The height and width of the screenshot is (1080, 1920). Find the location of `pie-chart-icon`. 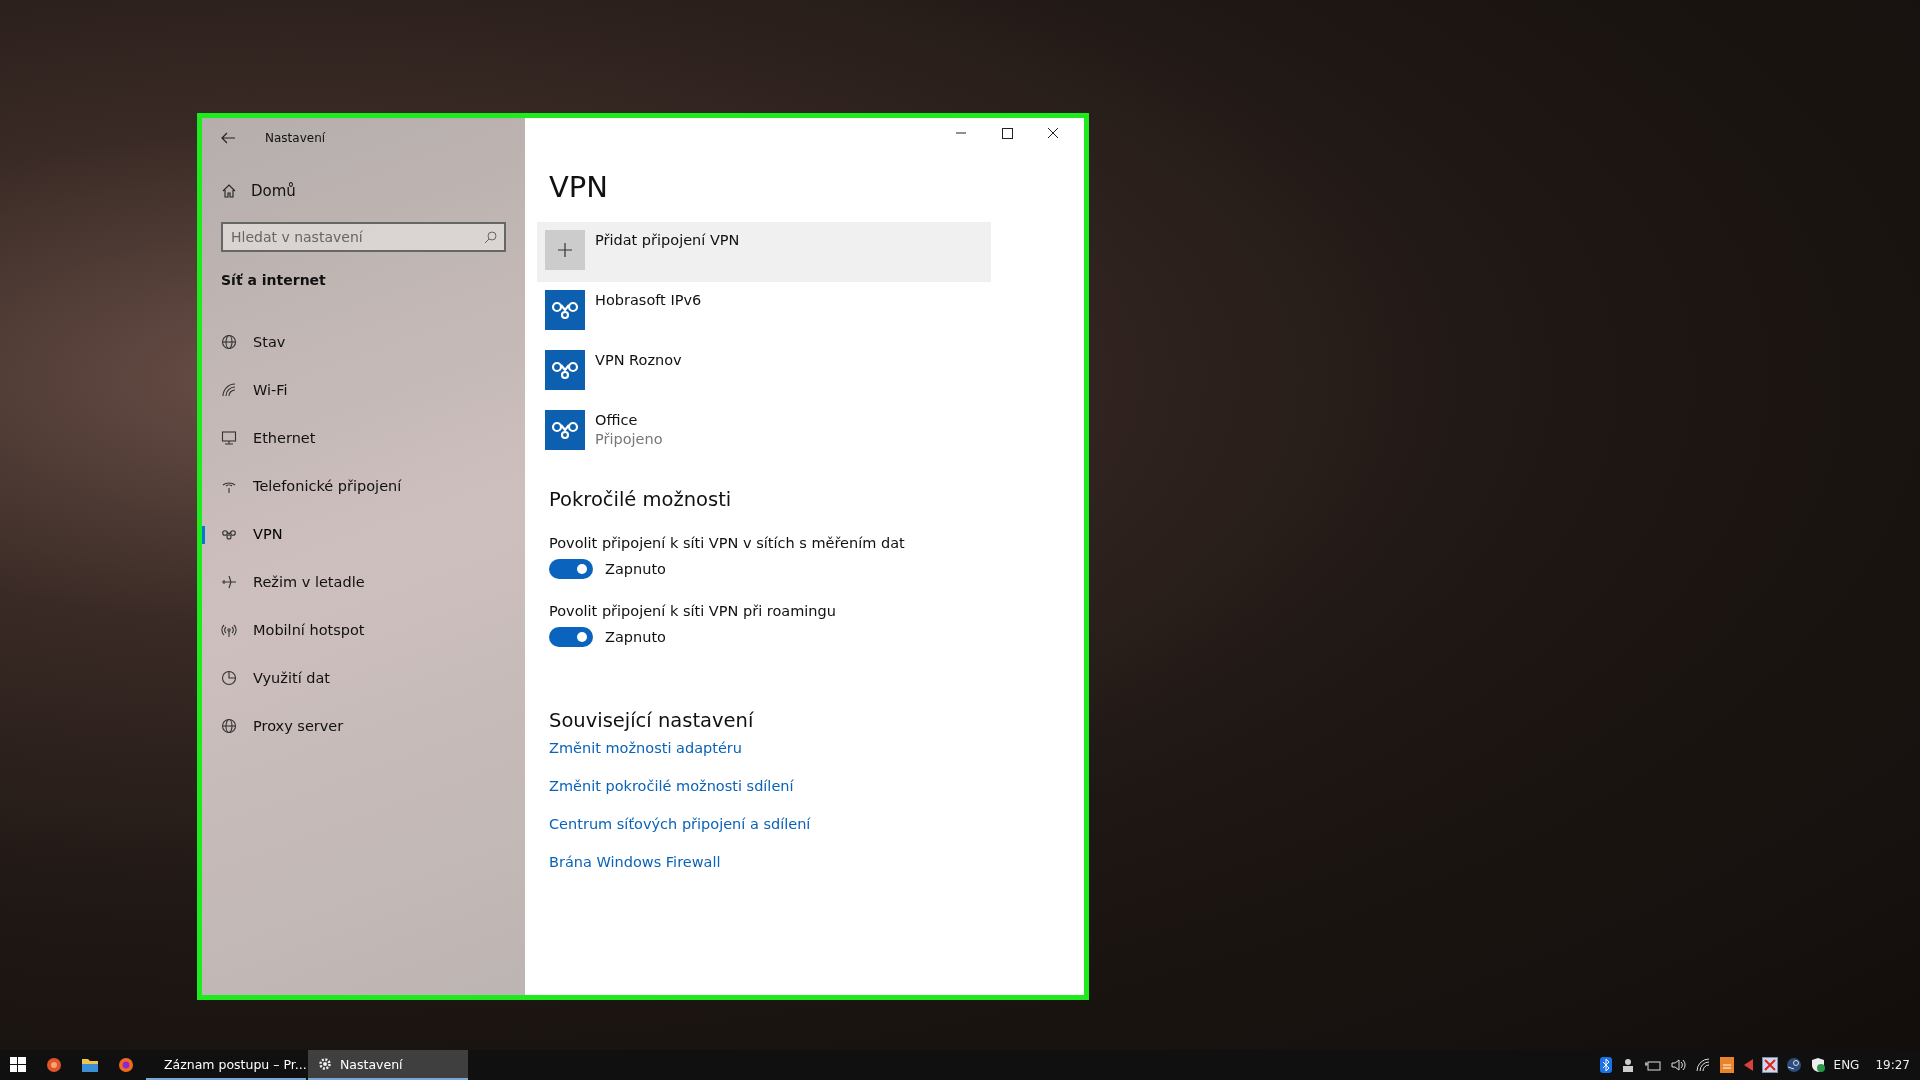

pie-chart-icon is located at coordinates (229, 678).